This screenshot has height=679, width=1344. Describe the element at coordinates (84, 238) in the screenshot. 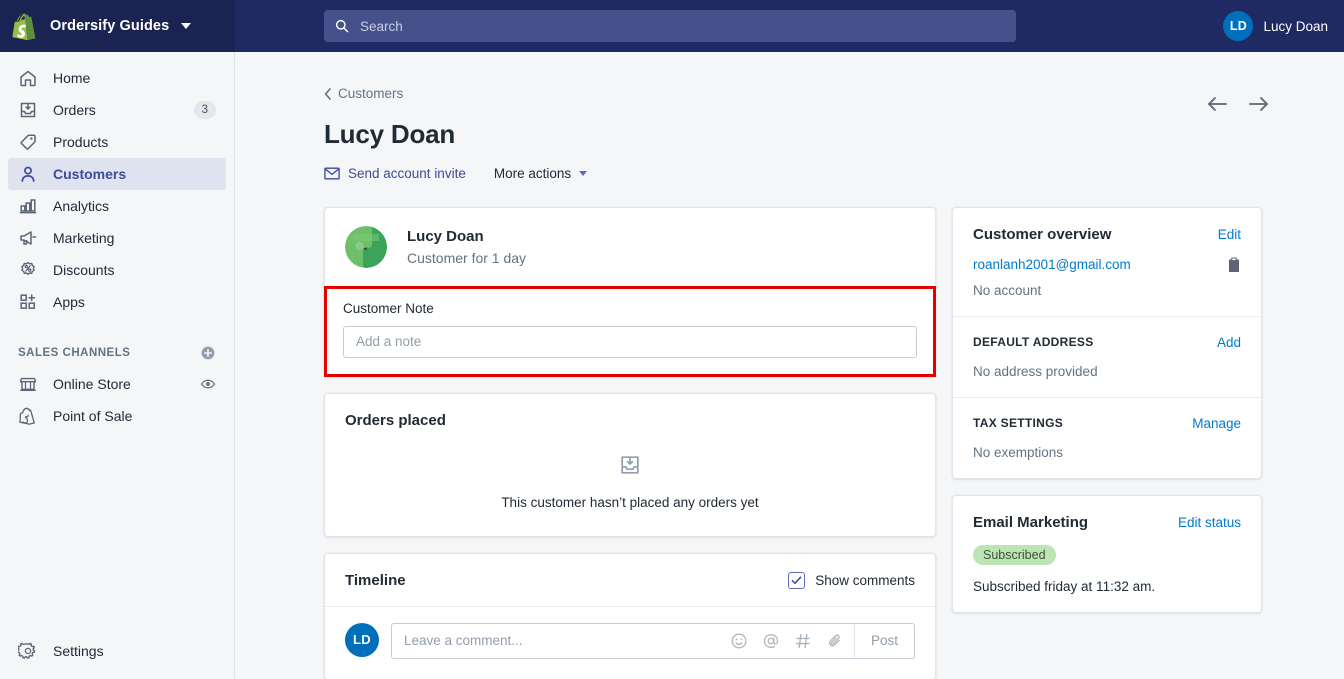

I see `sidebar-item-label: Marketing` at that location.